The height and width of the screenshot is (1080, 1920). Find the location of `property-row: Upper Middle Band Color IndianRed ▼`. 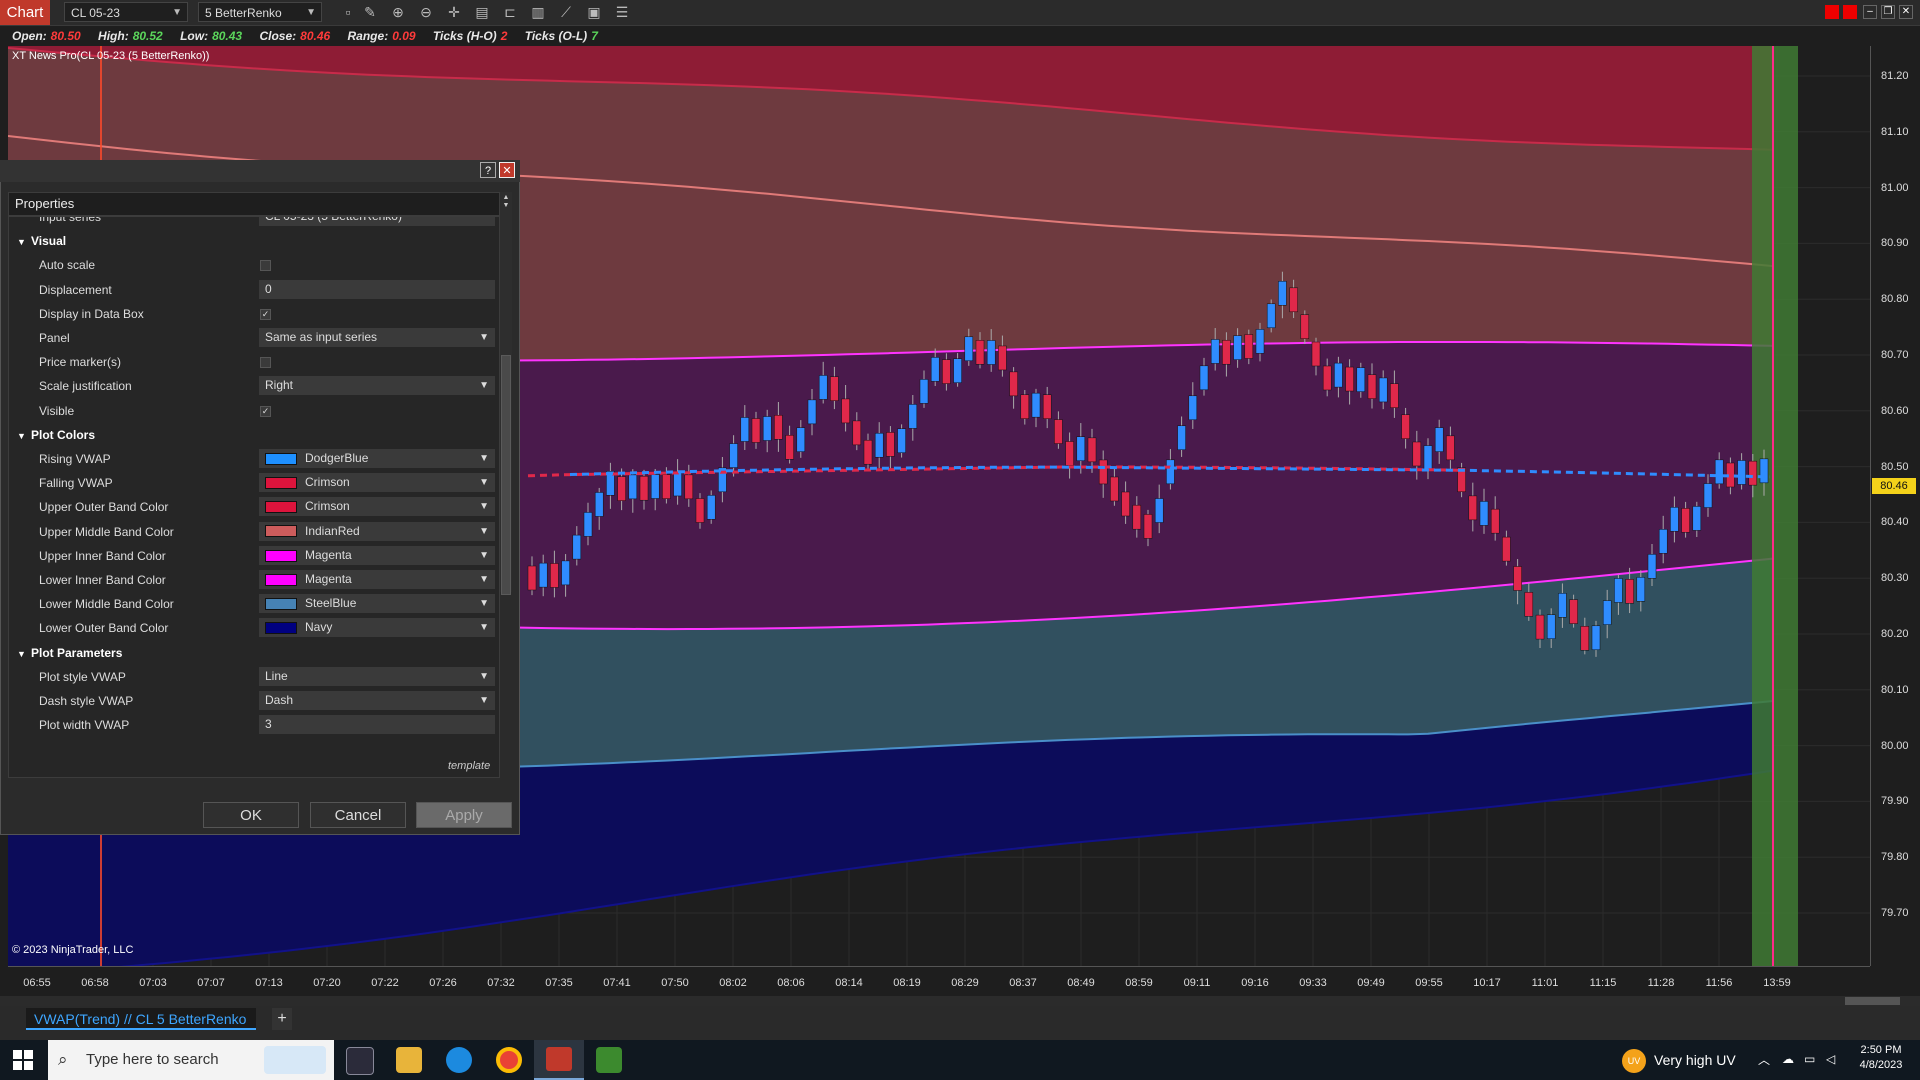

property-row: Upper Middle Band Color IndianRed ▼ is located at coordinates (252, 532).